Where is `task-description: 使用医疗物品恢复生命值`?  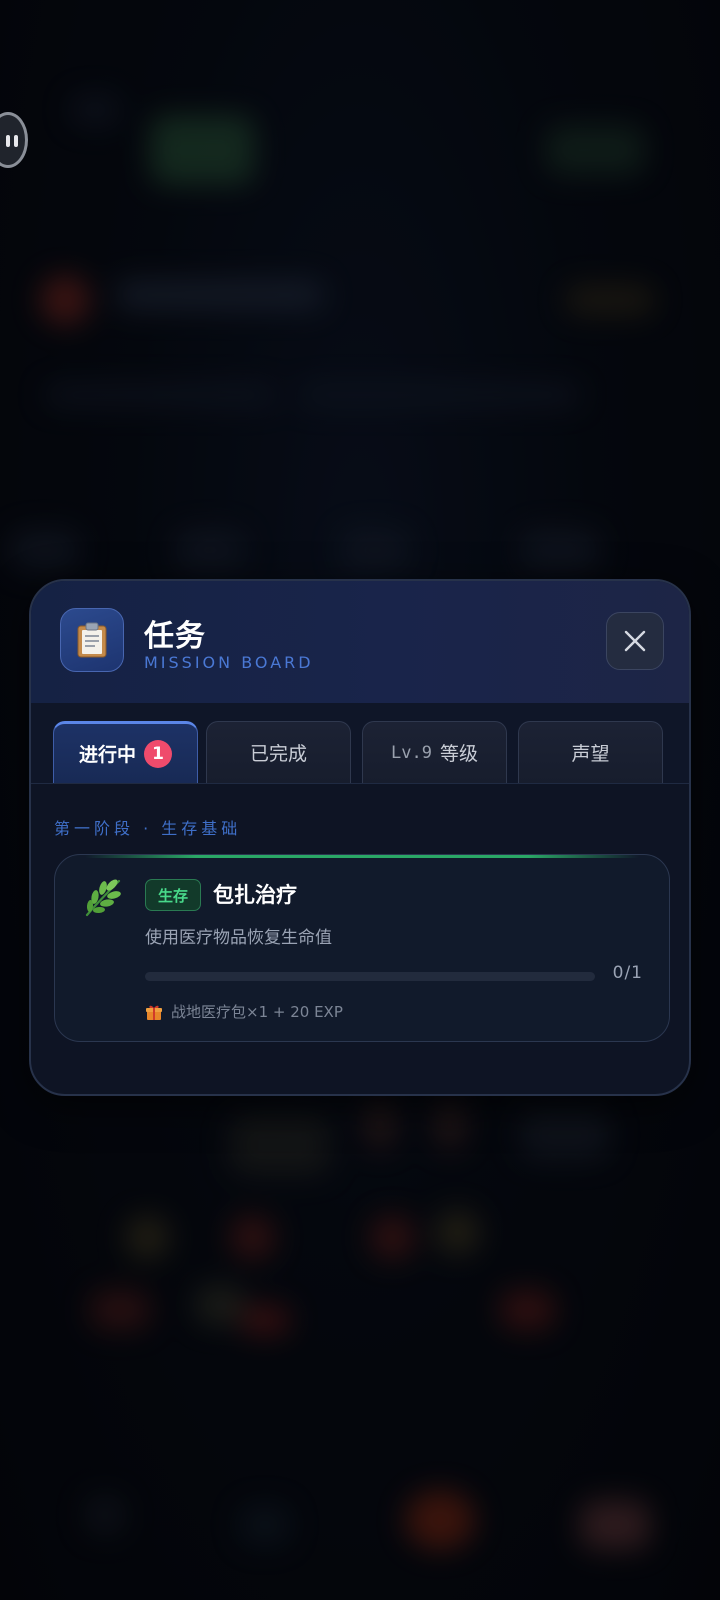 task-description: 使用医疗物品恢复生命值 is located at coordinates (238, 938).